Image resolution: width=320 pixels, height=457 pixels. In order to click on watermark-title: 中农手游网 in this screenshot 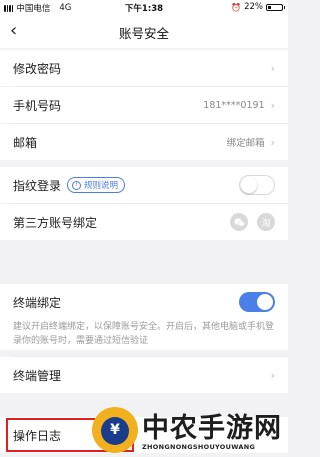, I will do `click(212, 428)`.